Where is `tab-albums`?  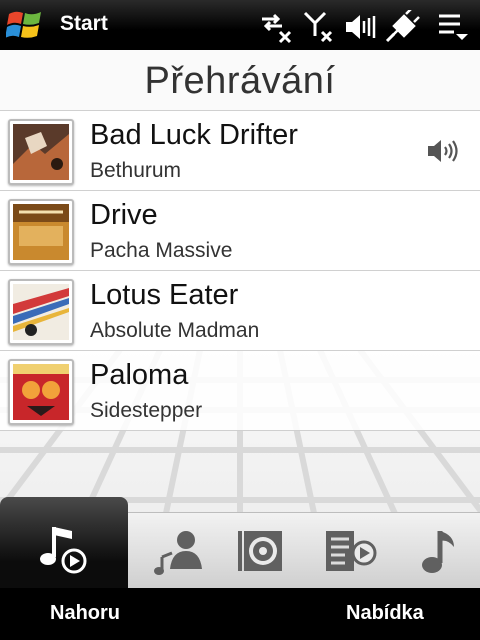
tab-albums is located at coordinates (260, 550).